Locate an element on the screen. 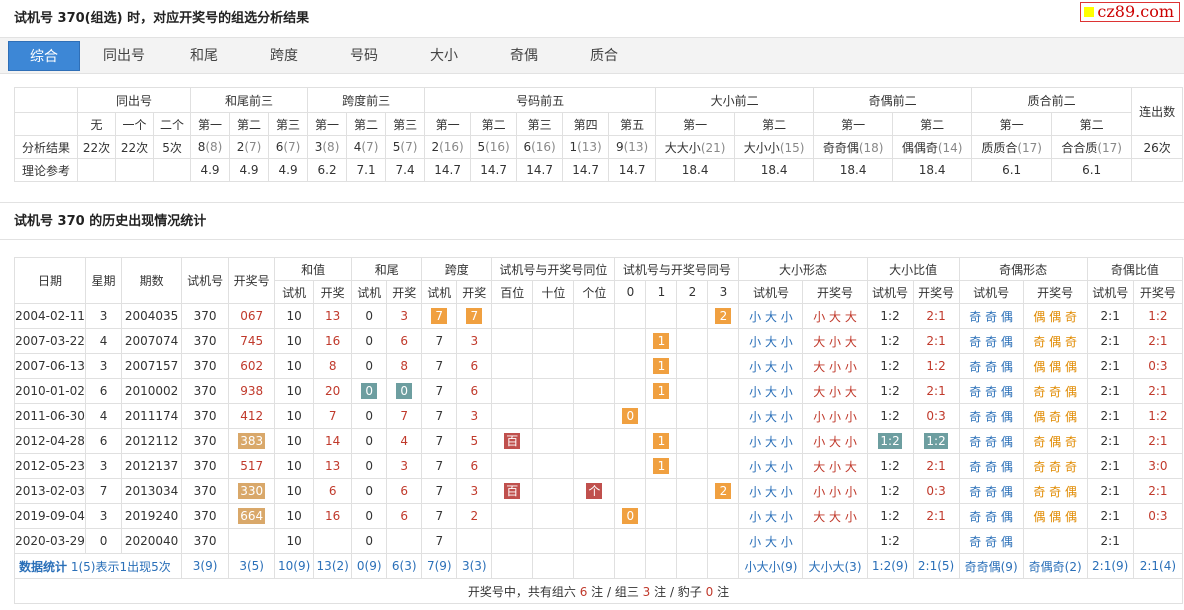  sub-header: 试机 is located at coordinates (369, 292).